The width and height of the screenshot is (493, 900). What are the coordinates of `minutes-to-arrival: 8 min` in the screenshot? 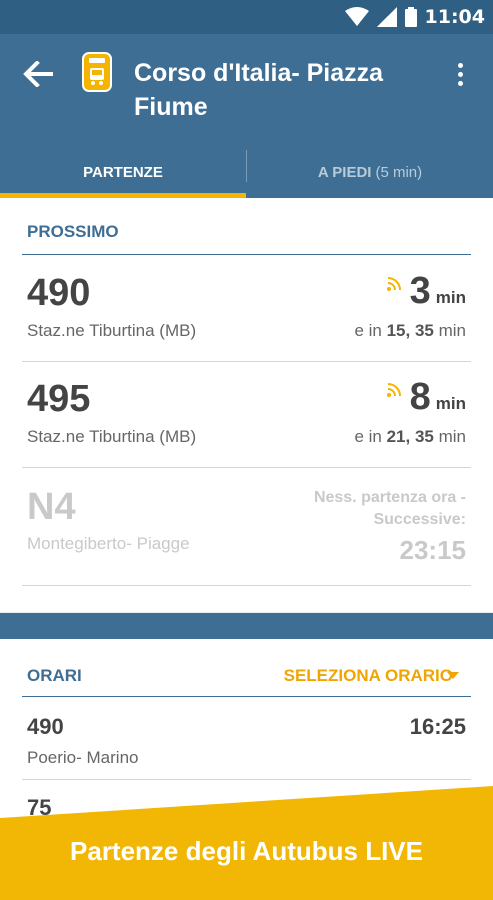 It's located at (438, 397).